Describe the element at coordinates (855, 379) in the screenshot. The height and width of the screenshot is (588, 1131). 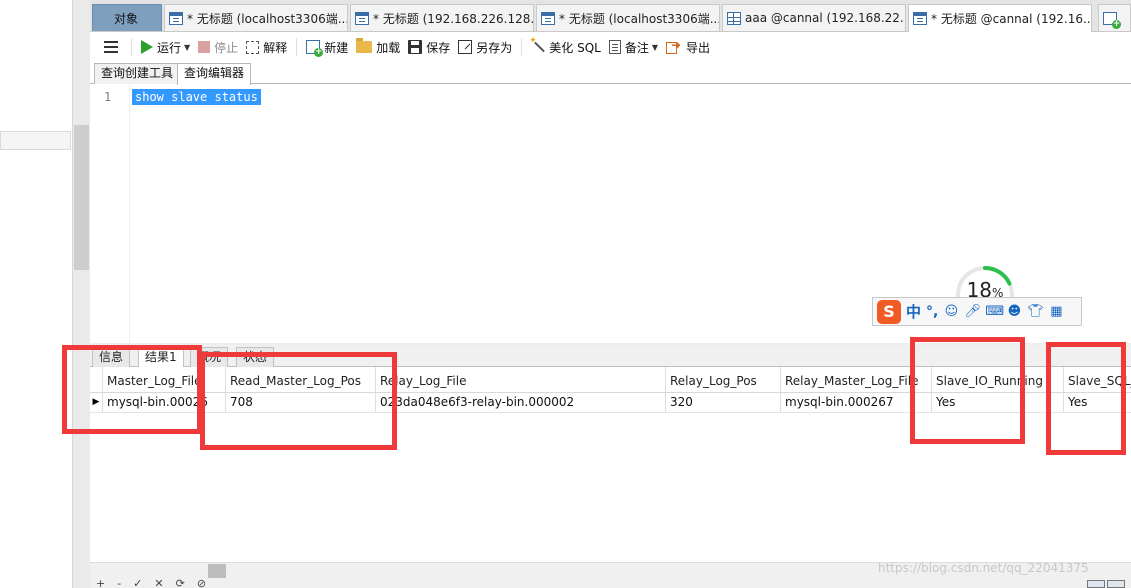
I see `column-header: Relay_Master_Log_File` at that location.